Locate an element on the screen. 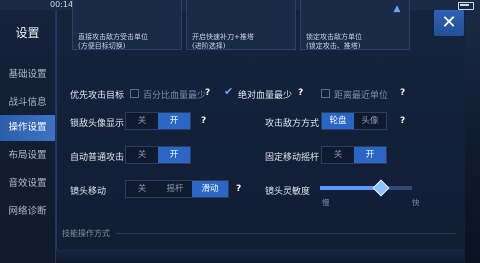  fixed-joystick-toggle: 关 开 is located at coordinates (354, 155).